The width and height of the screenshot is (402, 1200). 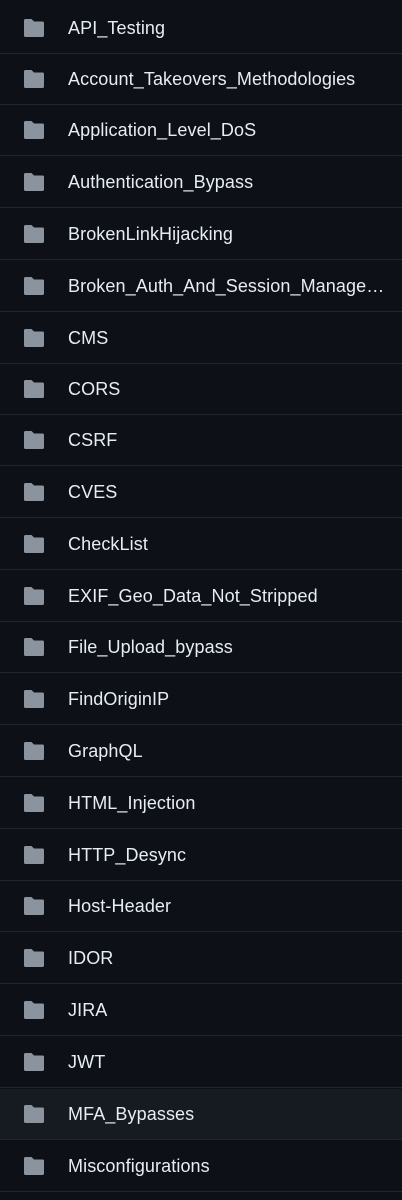 I want to click on folder-row: Application_Level_DoS, so click(x=201, y=130).